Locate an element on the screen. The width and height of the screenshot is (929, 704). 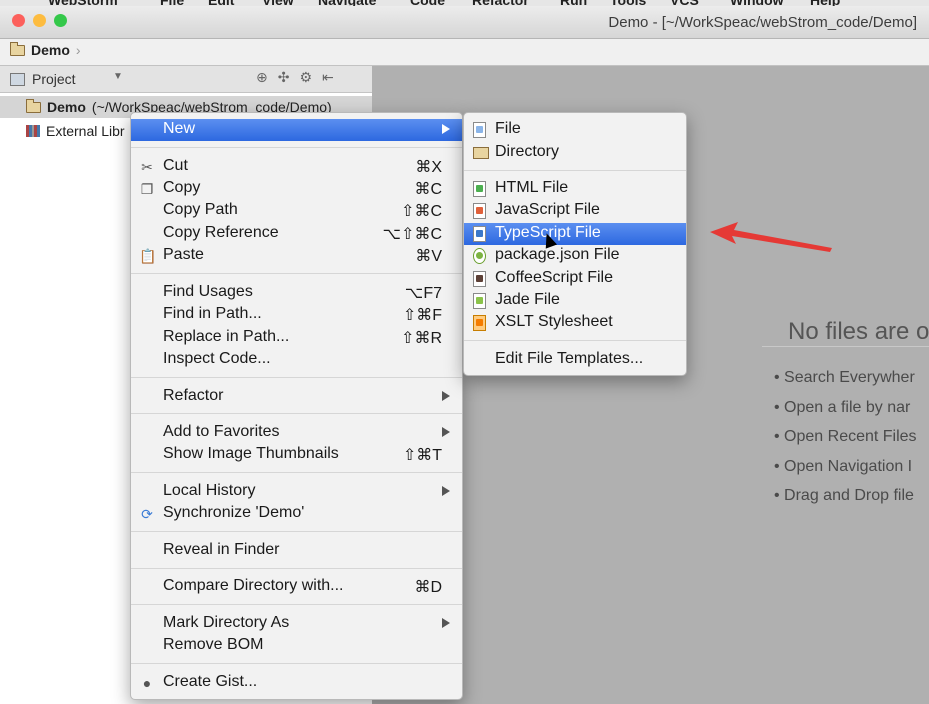
menu-item-show-image-thumbnails: Show Image Thumbnails ⇧⌘T is located at coordinates (296, 455).